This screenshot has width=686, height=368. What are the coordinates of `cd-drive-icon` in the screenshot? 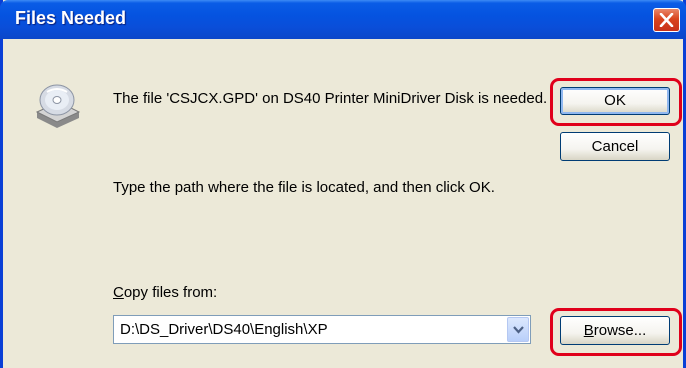 It's located at (58, 106).